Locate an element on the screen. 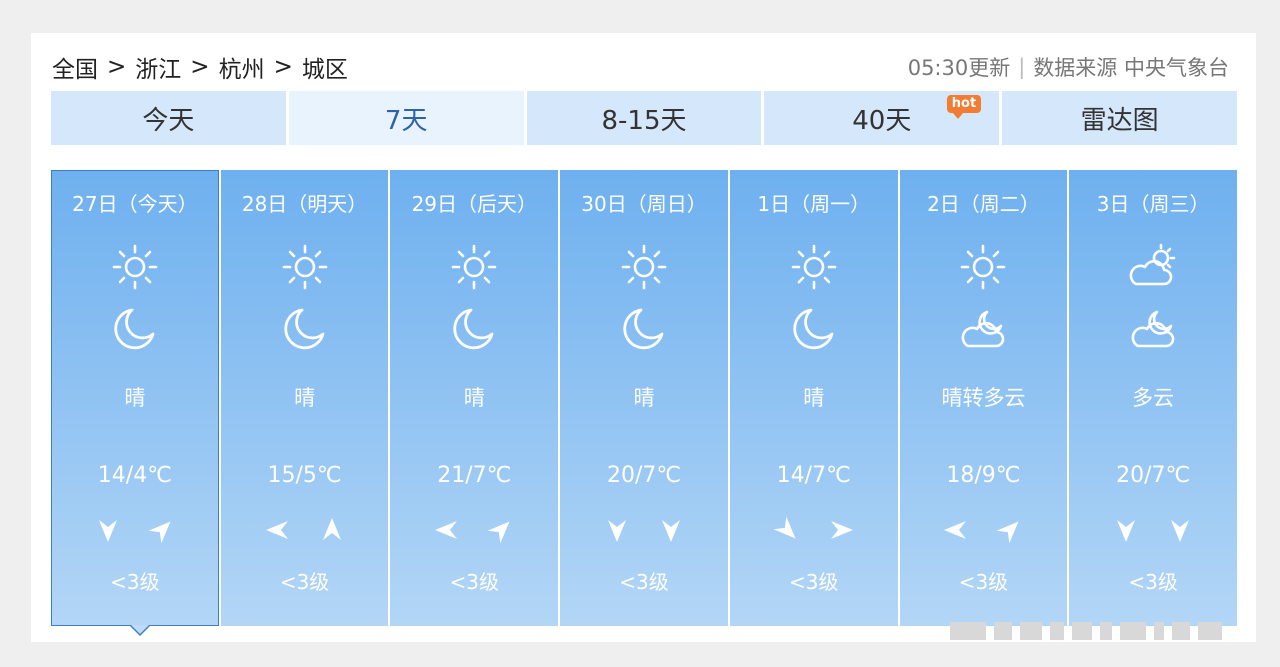 The height and width of the screenshot is (667, 1280). day-forecast: 28日（明天） 晴 15/5℃ <3级 is located at coordinates (304, 398).